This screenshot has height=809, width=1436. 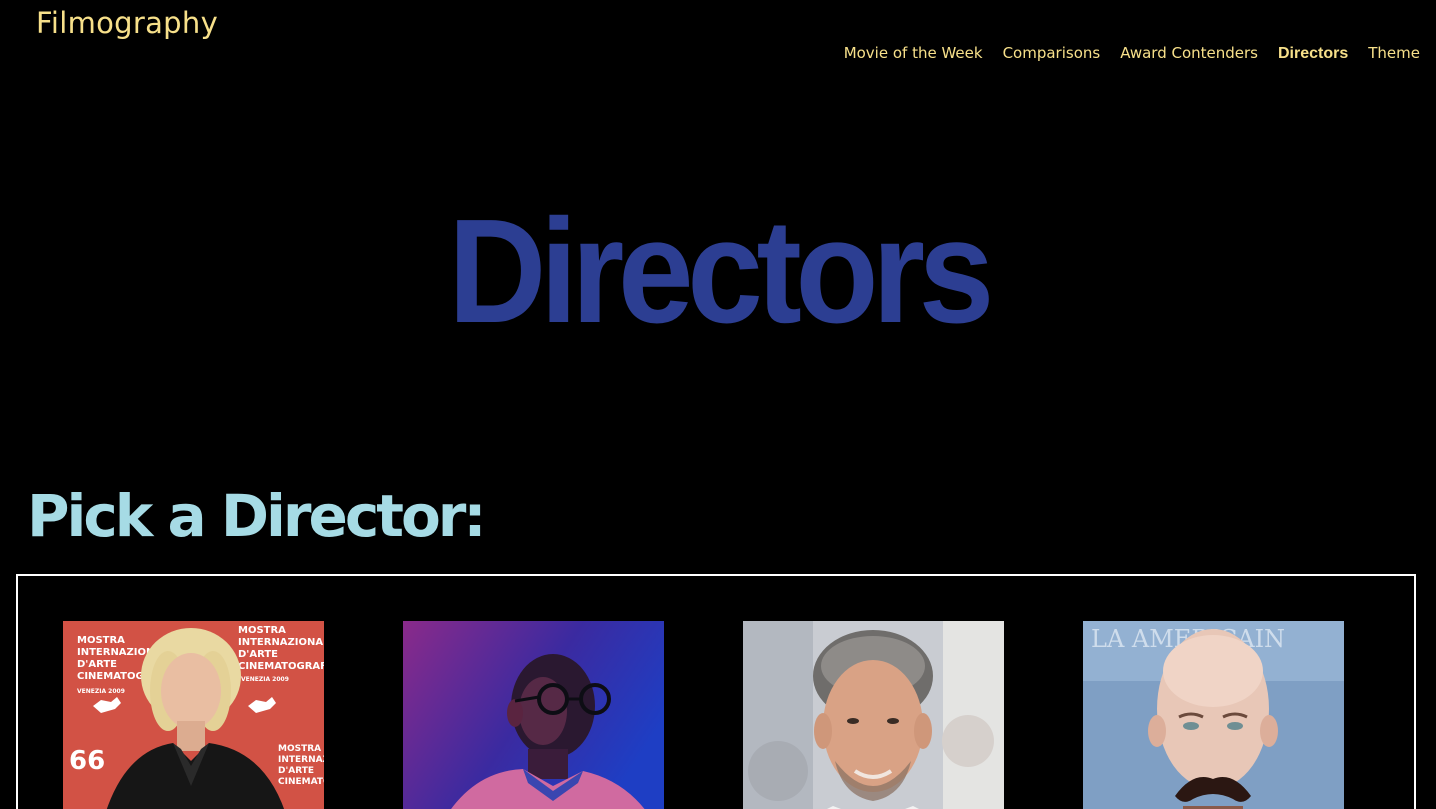 I want to click on nav-directors: Directors, so click(x=1313, y=54).